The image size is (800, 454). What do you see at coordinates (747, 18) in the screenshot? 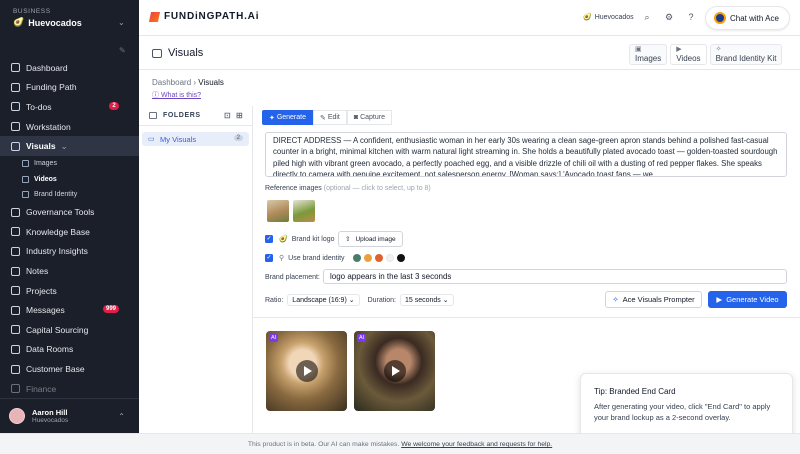
I see `chat-with-ace-button: Chat with Ace` at bounding box center [747, 18].